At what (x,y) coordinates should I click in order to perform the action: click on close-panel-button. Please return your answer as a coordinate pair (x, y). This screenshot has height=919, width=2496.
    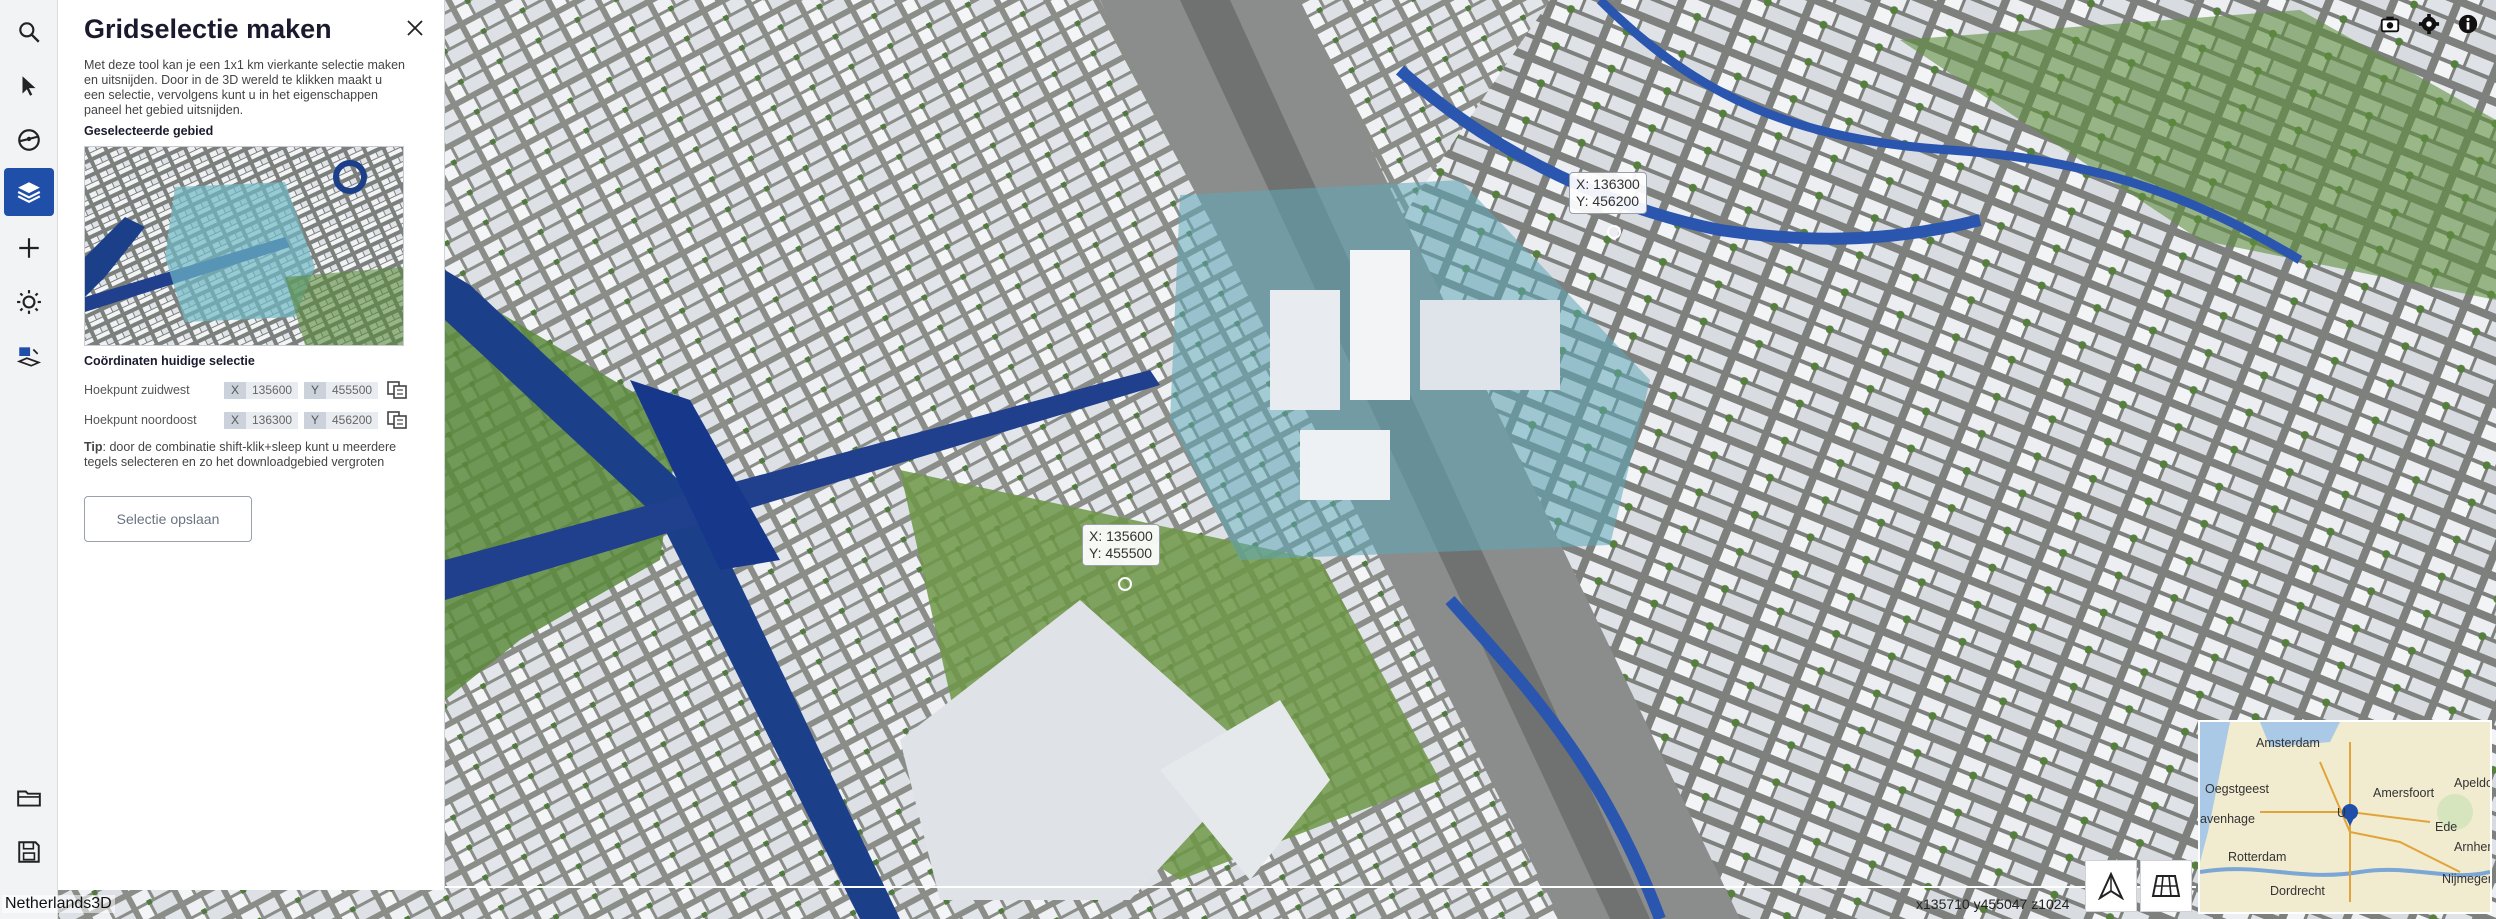
    Looking at the image, I should click on (415, 28).